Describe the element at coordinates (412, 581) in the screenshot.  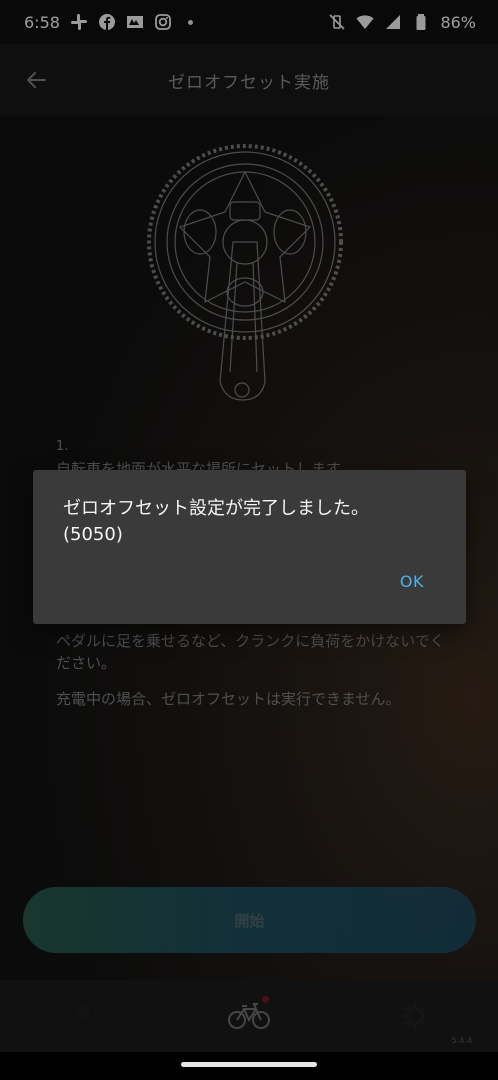
I see `ok-button: OK` at that location.